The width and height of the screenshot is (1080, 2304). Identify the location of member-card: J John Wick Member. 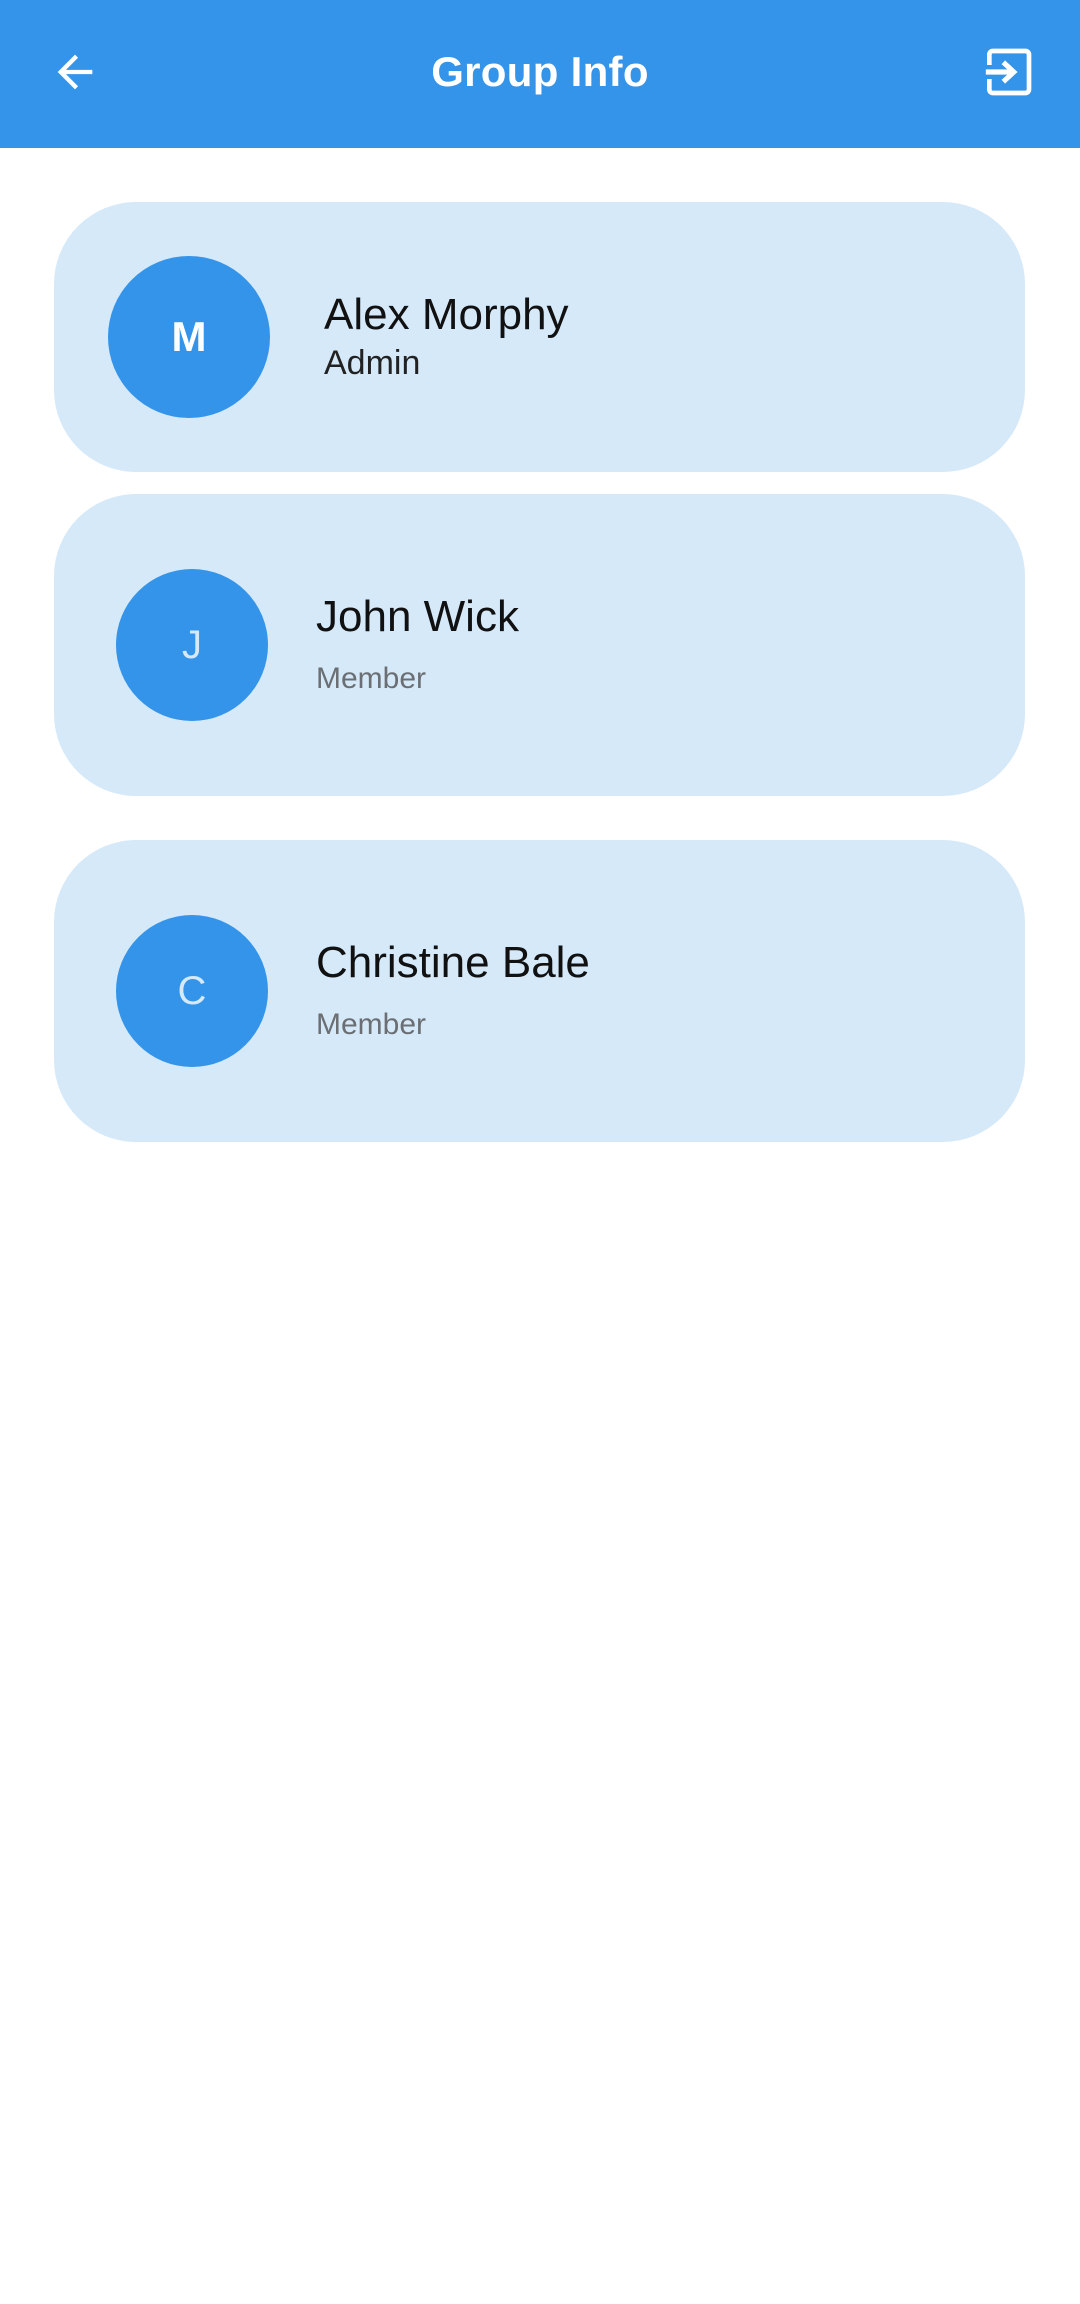
(539, 645).